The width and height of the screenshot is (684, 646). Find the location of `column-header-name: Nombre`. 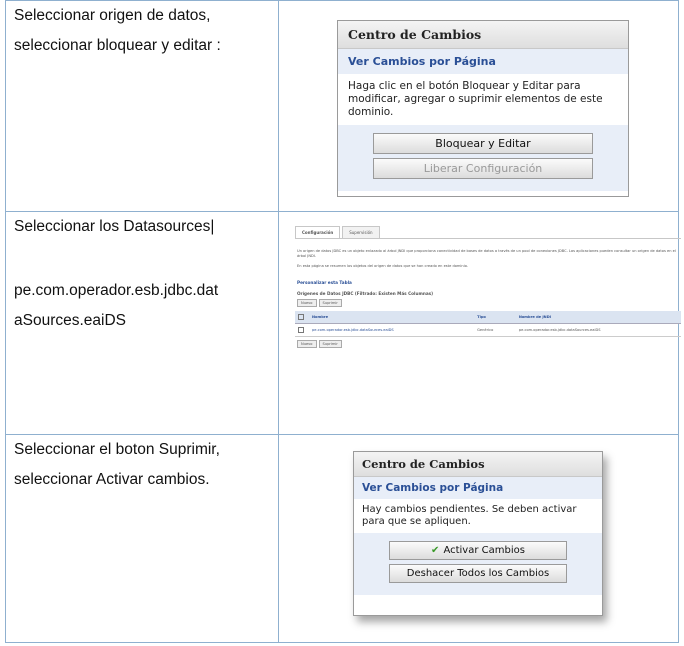

column-header-name: Nombre is located at coordinates (392, 317).